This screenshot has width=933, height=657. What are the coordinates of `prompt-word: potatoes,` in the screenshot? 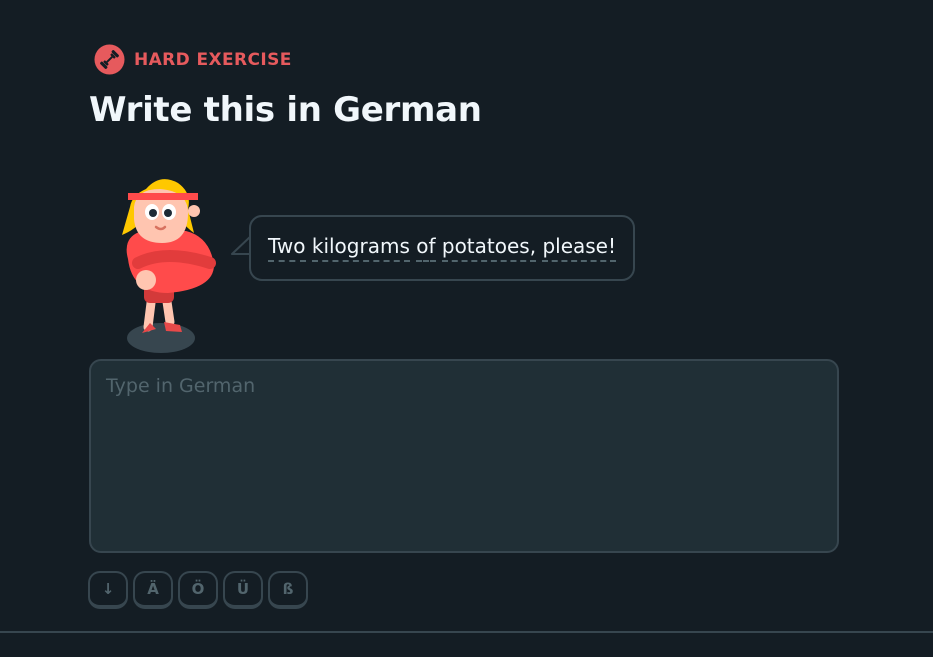 It's located at (489, 248).